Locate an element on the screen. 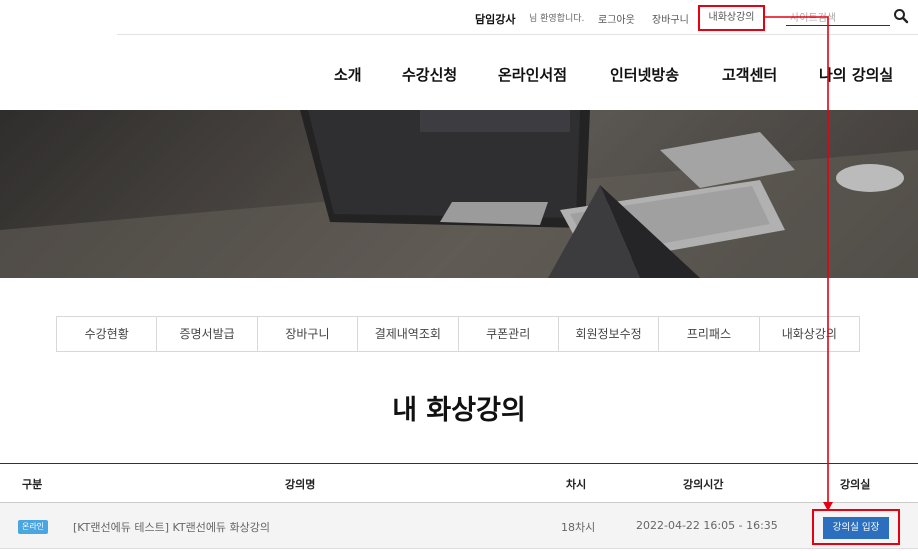 The image size is (918, 551). nav-item-bookstore: 온라인서점 is located at coordinates (532, 74).